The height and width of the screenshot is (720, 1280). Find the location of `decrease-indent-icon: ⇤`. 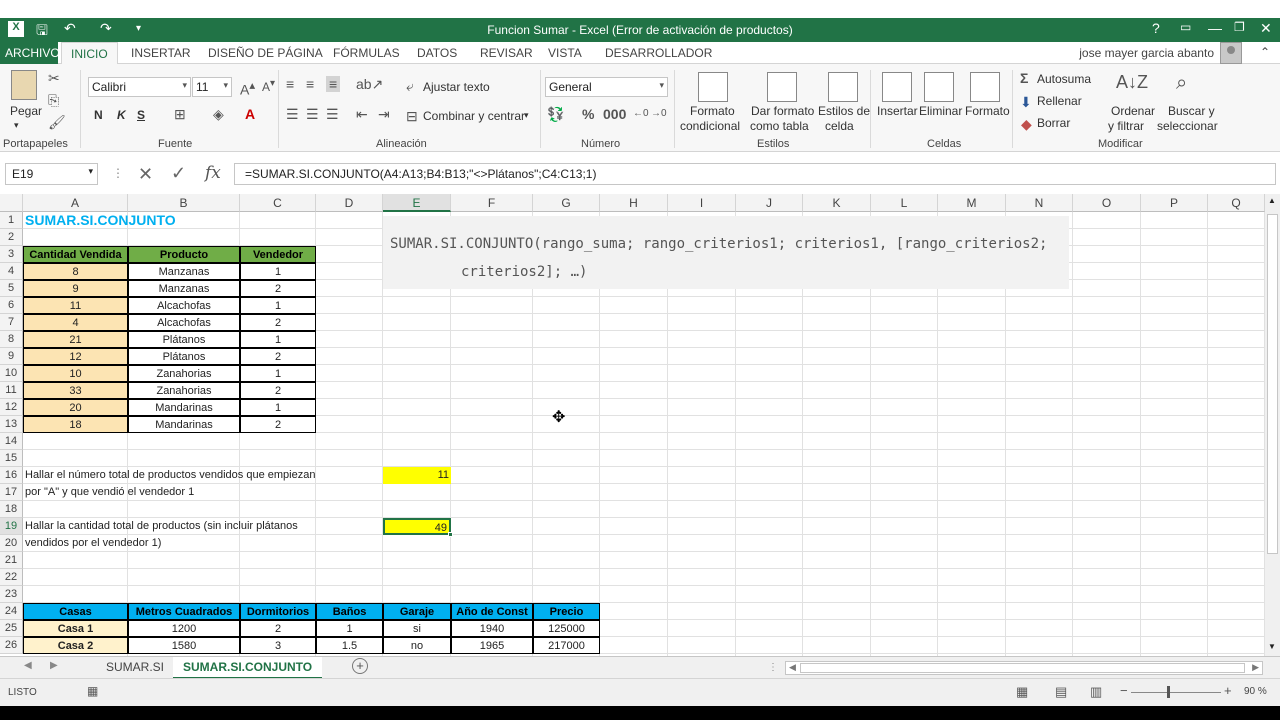

decrease-indent-icon: ⇤ is located at coordinates (362, 114).